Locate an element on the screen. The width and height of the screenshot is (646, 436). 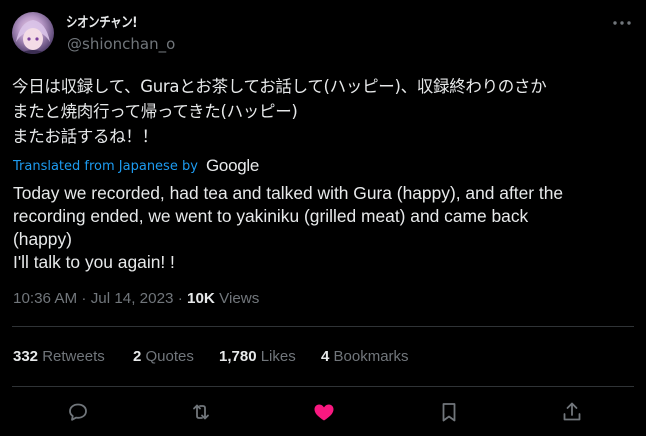
views-count: 10K is located at coordinates (201, 298).